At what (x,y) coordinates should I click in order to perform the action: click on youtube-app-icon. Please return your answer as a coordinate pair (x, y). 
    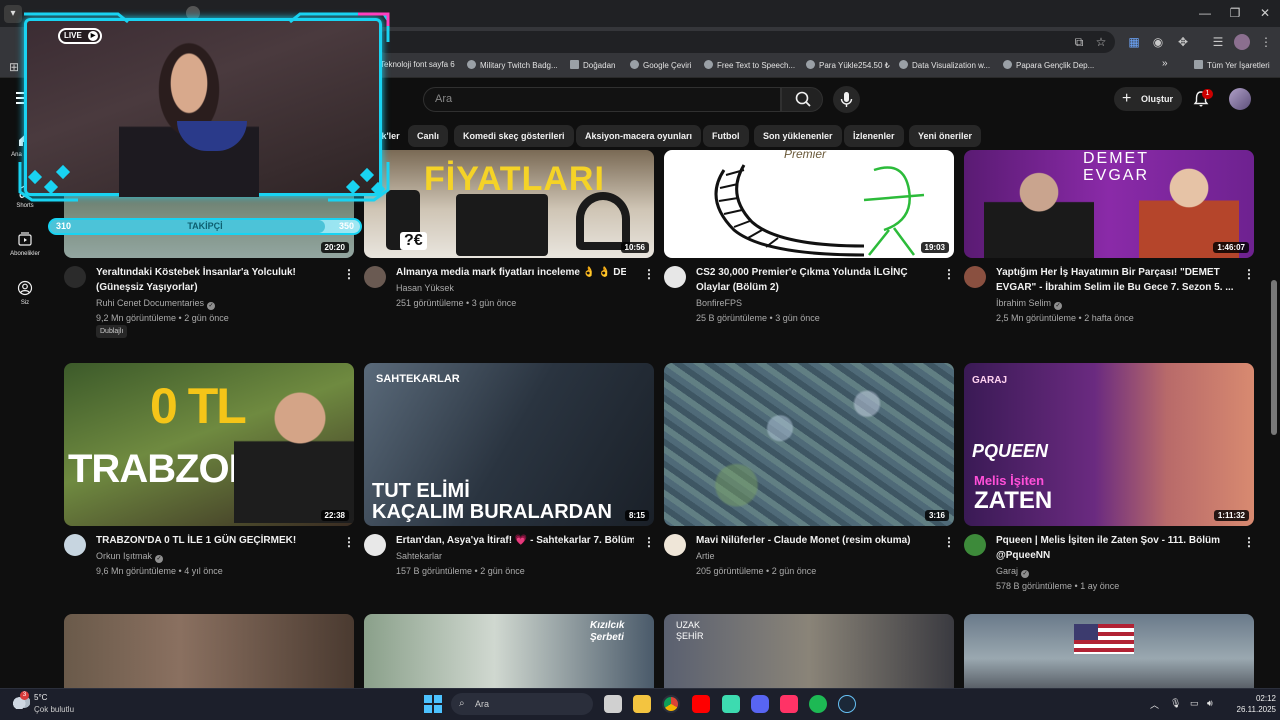
    Looking at the image, I should click on (701, 704).